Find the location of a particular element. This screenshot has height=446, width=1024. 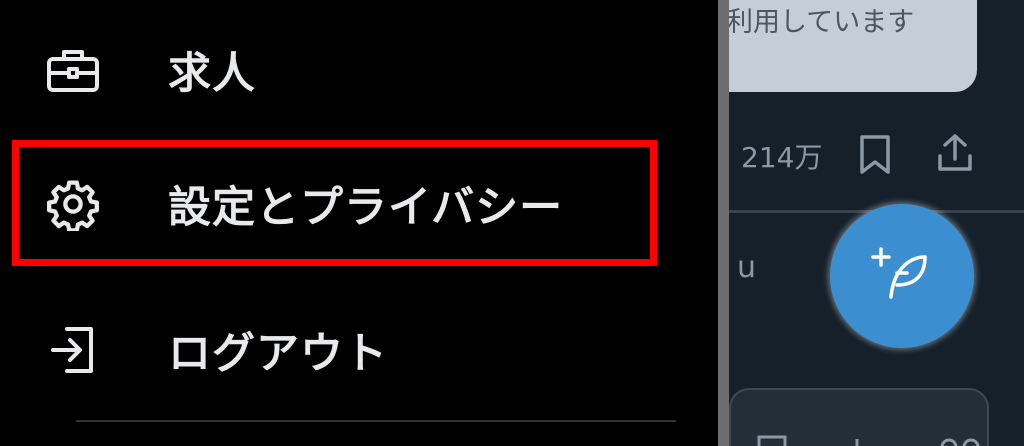

tweet-action-row: 214万 is located at coordinates (876, 155).